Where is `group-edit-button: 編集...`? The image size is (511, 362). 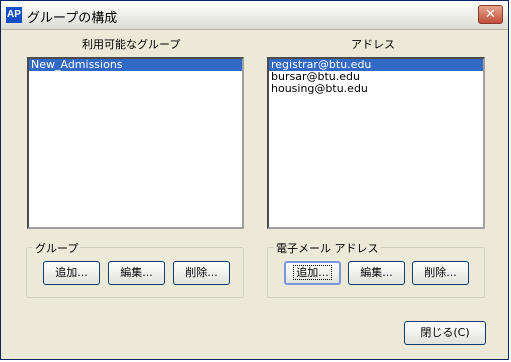 group-edit-button: 編集... is located at coordinates (136, 273).